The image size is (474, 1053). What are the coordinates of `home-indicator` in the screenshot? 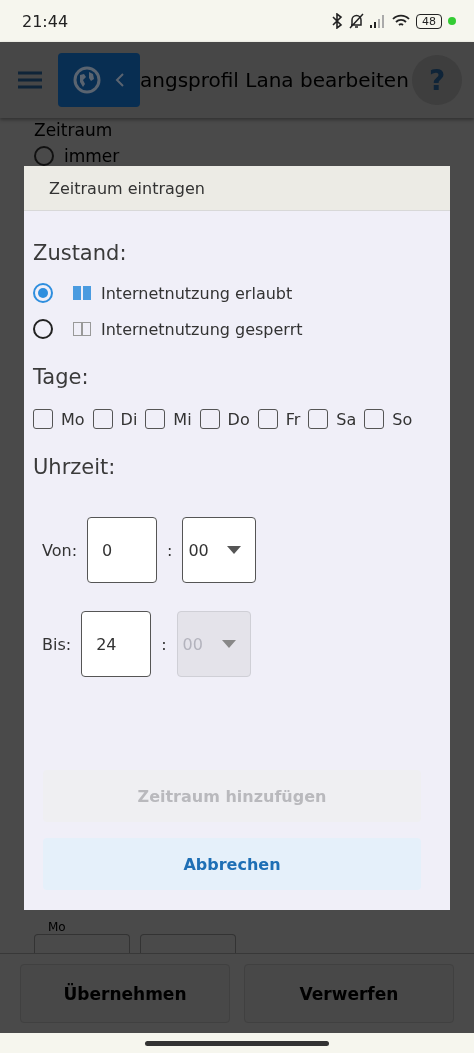 It's located at (237, 1043).